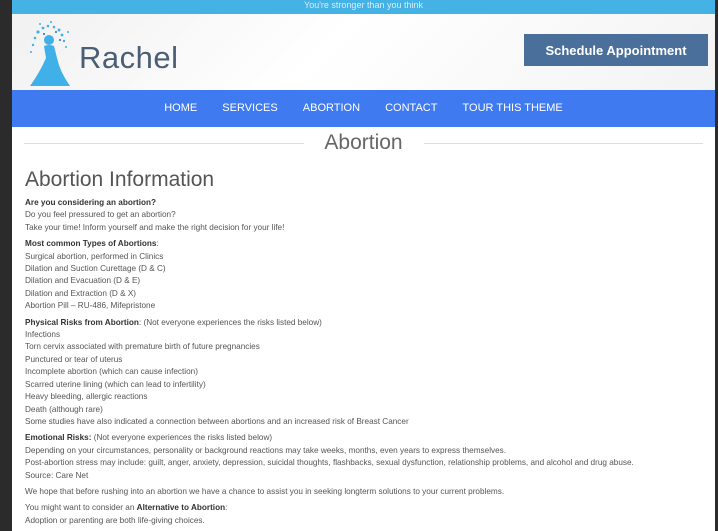 Image resolution: width=718 pixels, height=531 pixels. What do you see at coordinates (90, 306) in the screenshot?
I see `types-line: Abortion Pill – RU-486, Mifepristone` at bounding box center [90, 306].